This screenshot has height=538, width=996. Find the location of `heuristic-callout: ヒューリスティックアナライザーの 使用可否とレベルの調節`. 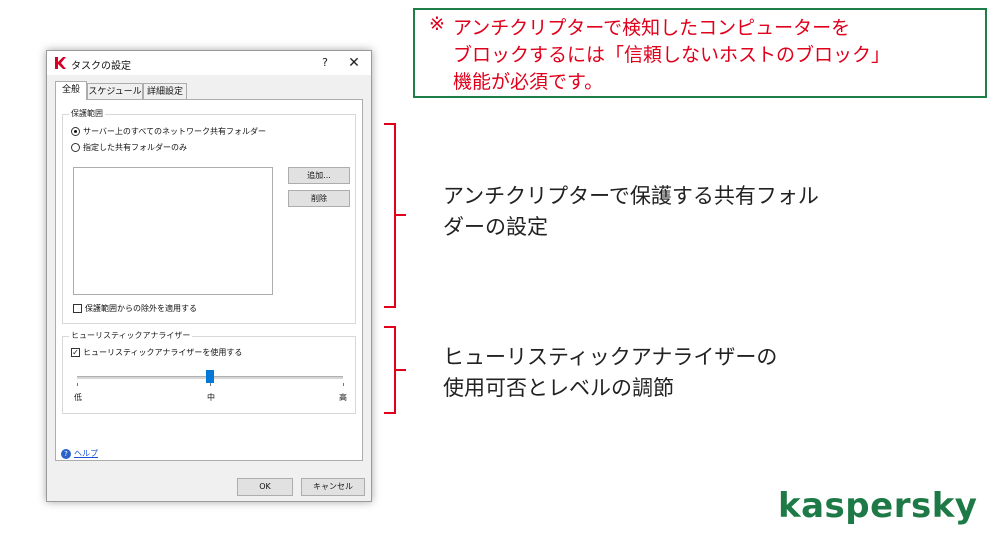

heuristic-callout: ヒューリスティックアナライザーの 使用可否とレベルの調節 is located at coordinates (610, 373).